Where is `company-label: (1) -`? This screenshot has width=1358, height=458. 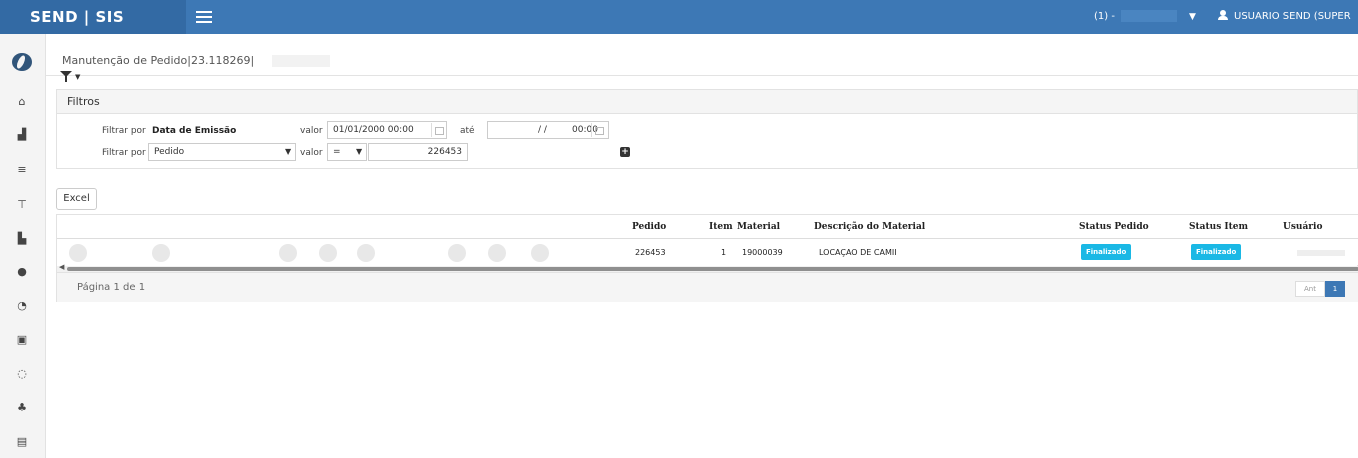 company-label: (1) - is located at coordinates (1104, 16).